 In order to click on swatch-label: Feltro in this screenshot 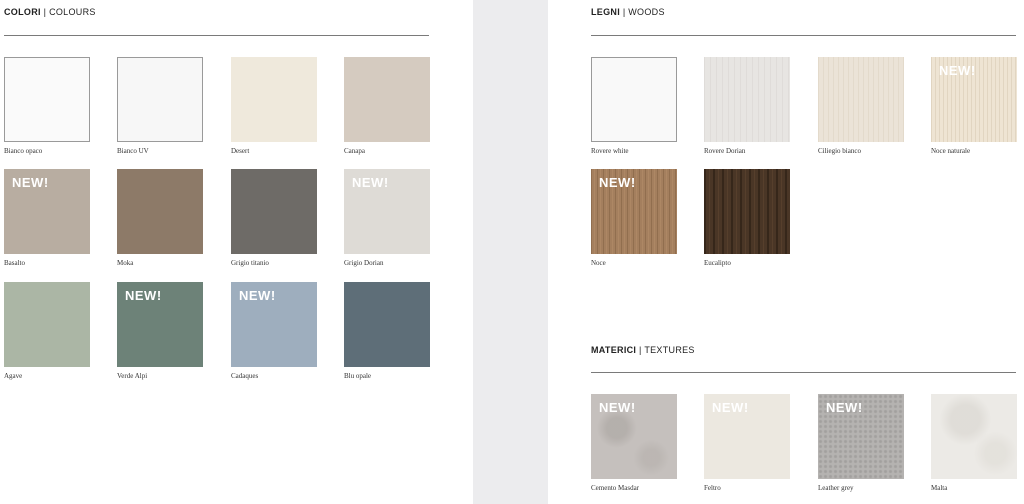, I will do `click(712, 488)`.